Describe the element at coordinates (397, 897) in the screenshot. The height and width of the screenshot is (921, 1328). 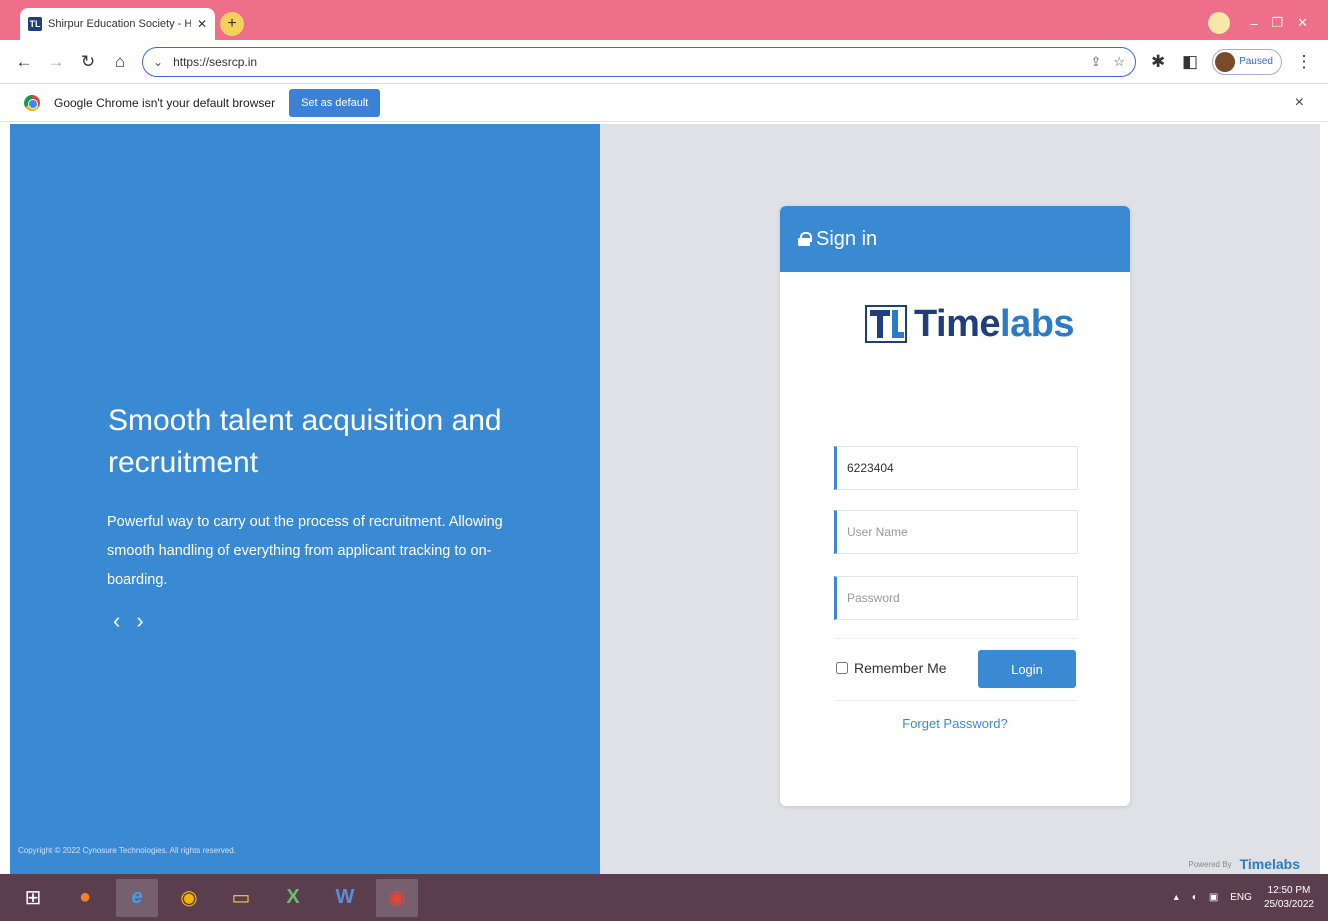
I see `chrome-profile-icon: ◉` at that location.